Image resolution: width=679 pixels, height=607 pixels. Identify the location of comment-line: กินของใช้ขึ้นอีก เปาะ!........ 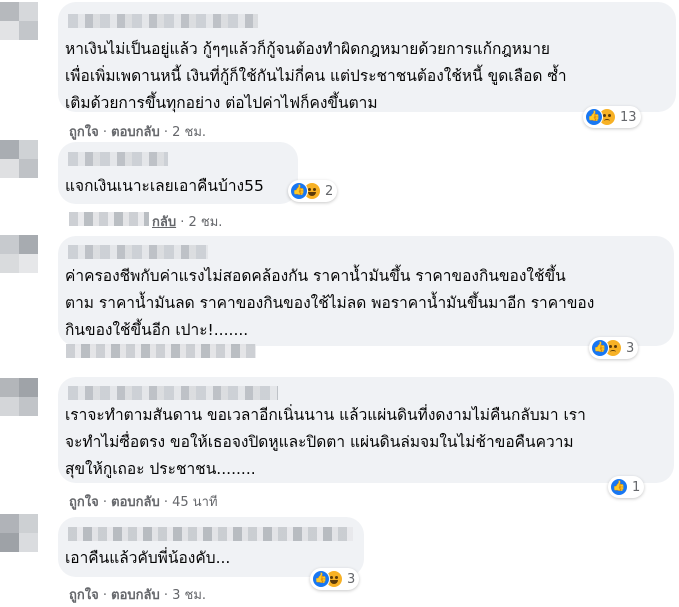
(157, 330).